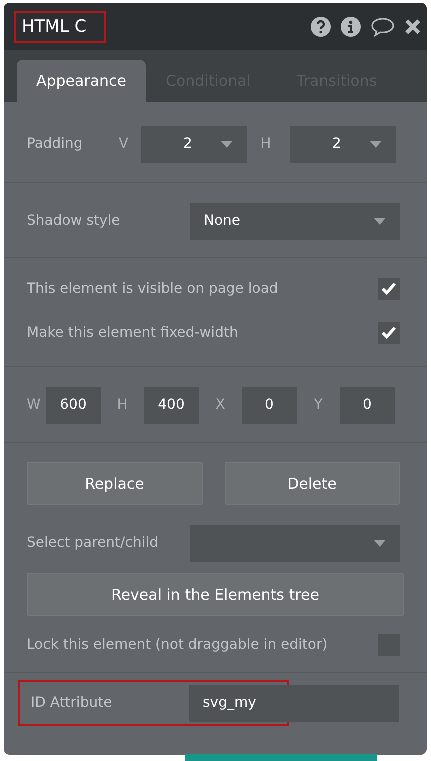 The image size is (431, 761). What do you see at coordinates (383, 26) in the screenshot?
I see `comment-icon` at bounding box center [383, 26].